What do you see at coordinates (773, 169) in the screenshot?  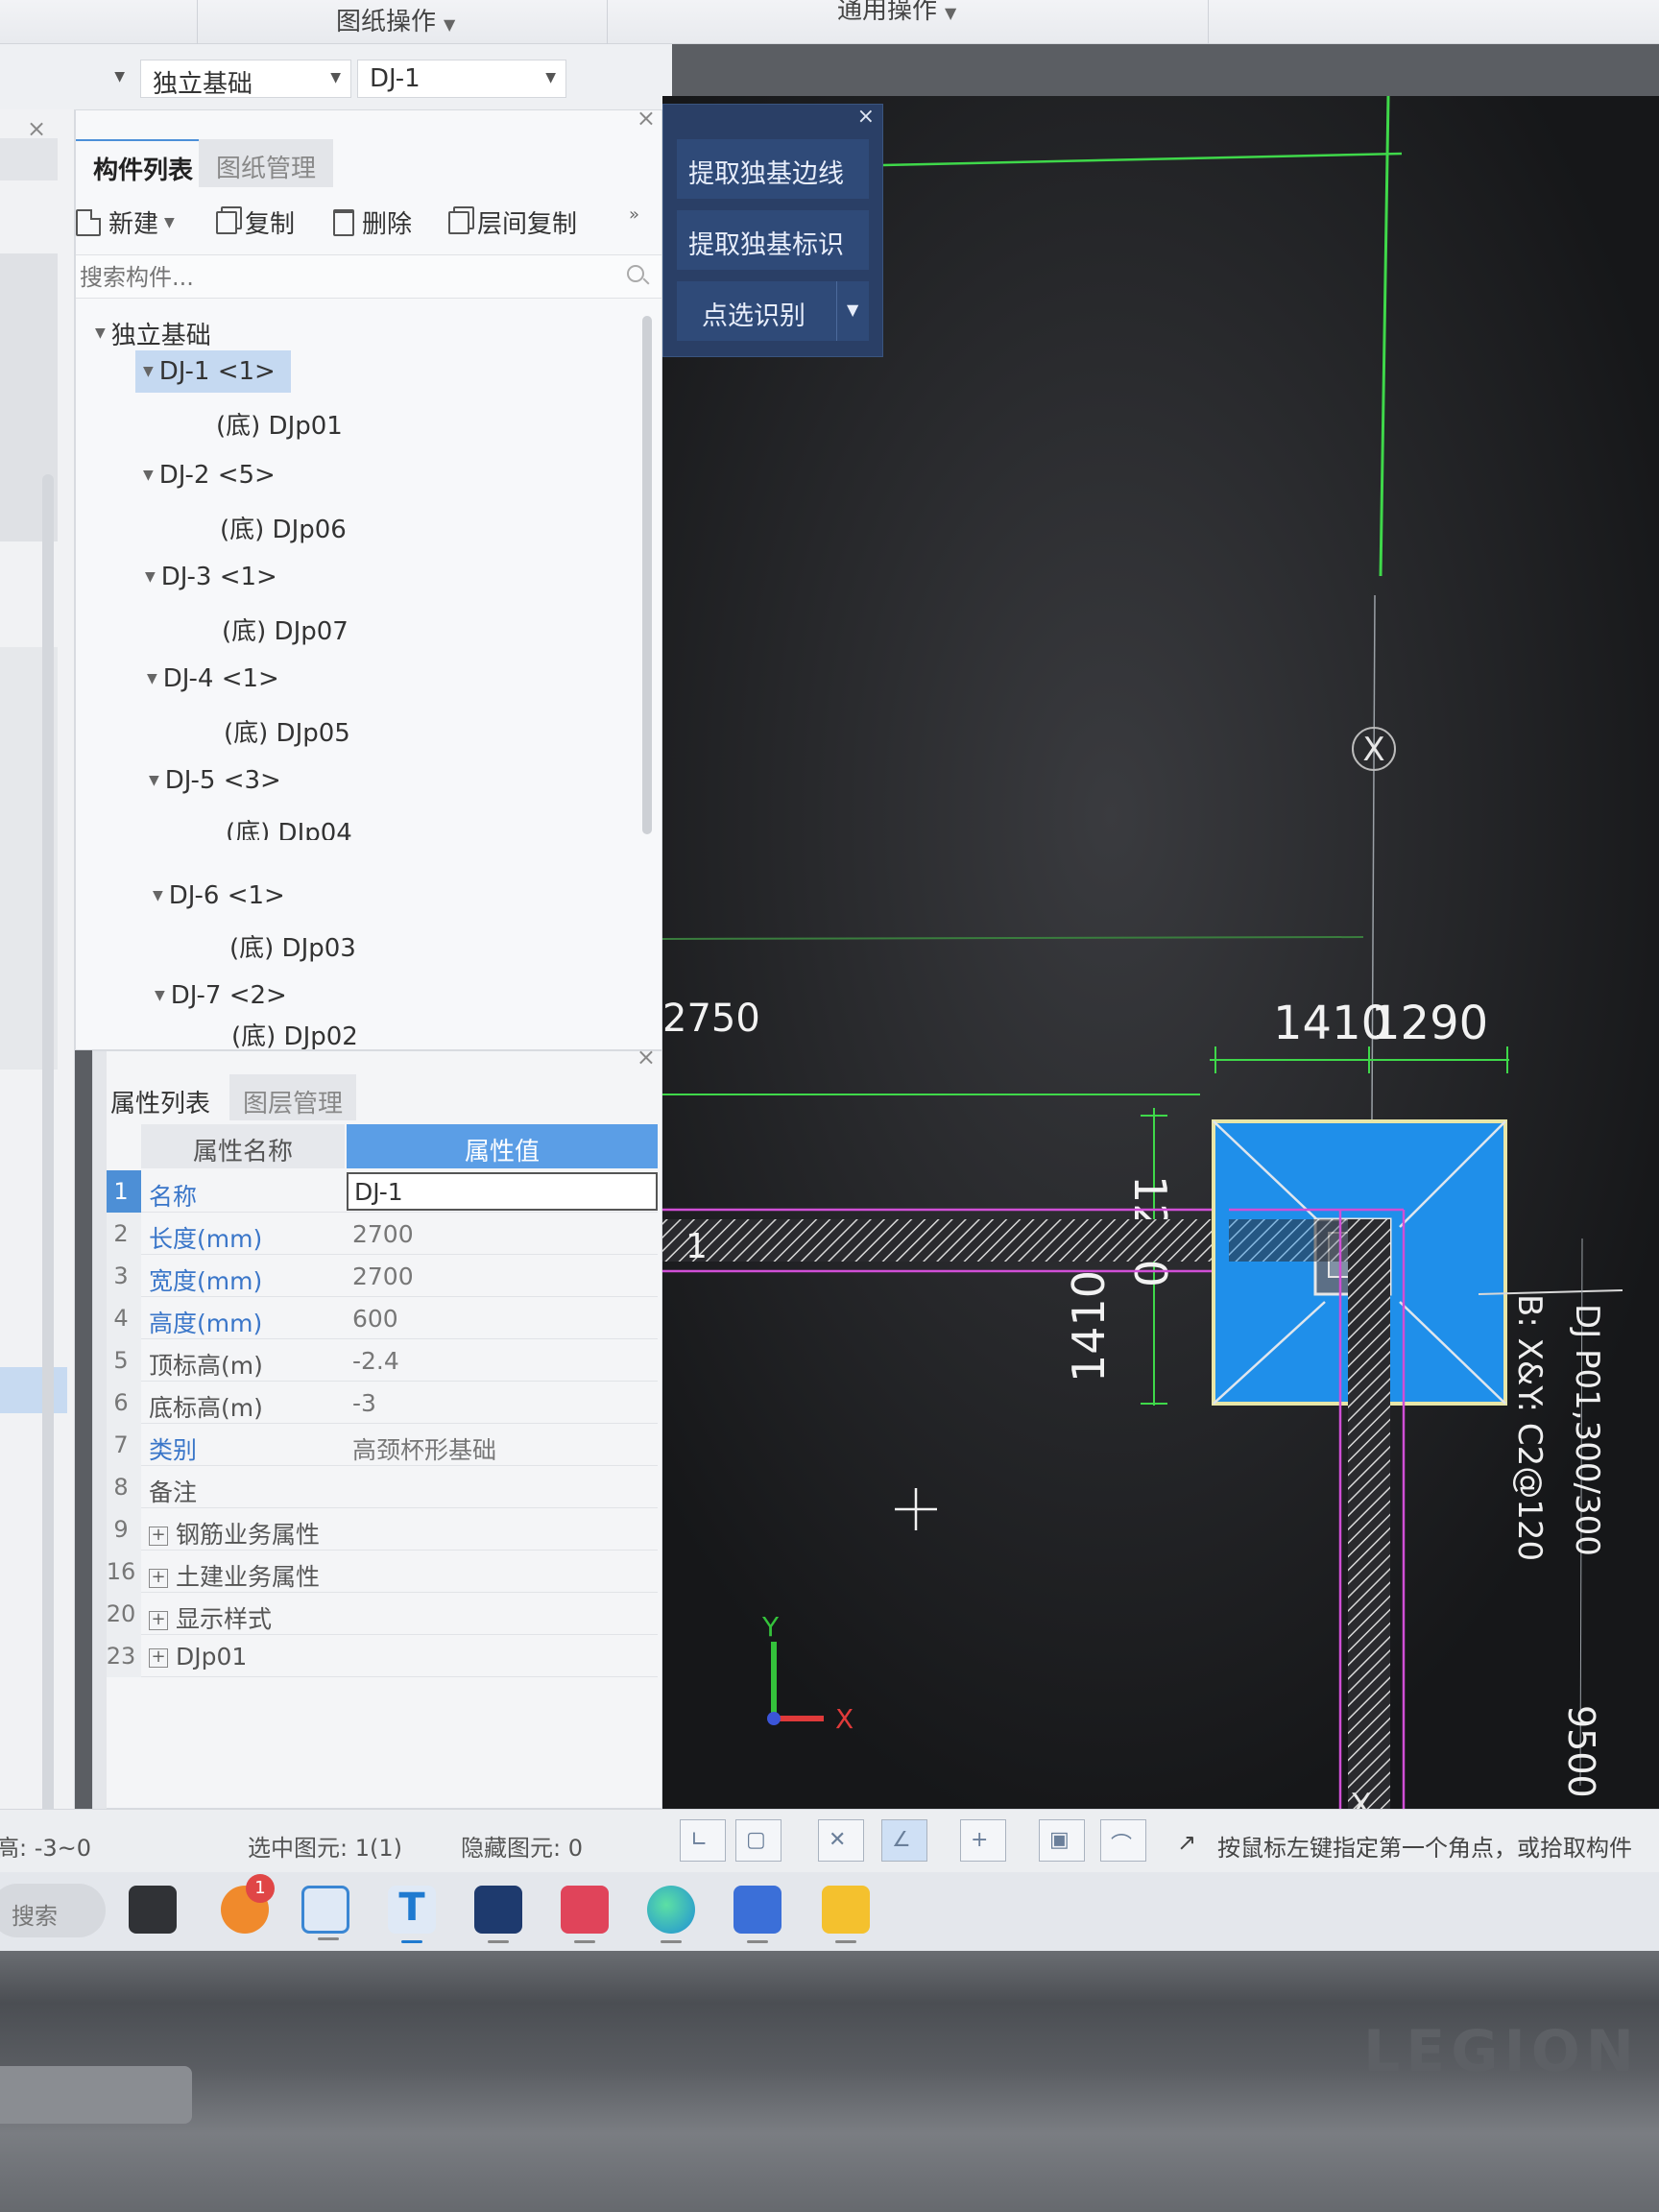 I see `extract-footing-edge-button: 提取独基边线` at bounding box center [773, 169].